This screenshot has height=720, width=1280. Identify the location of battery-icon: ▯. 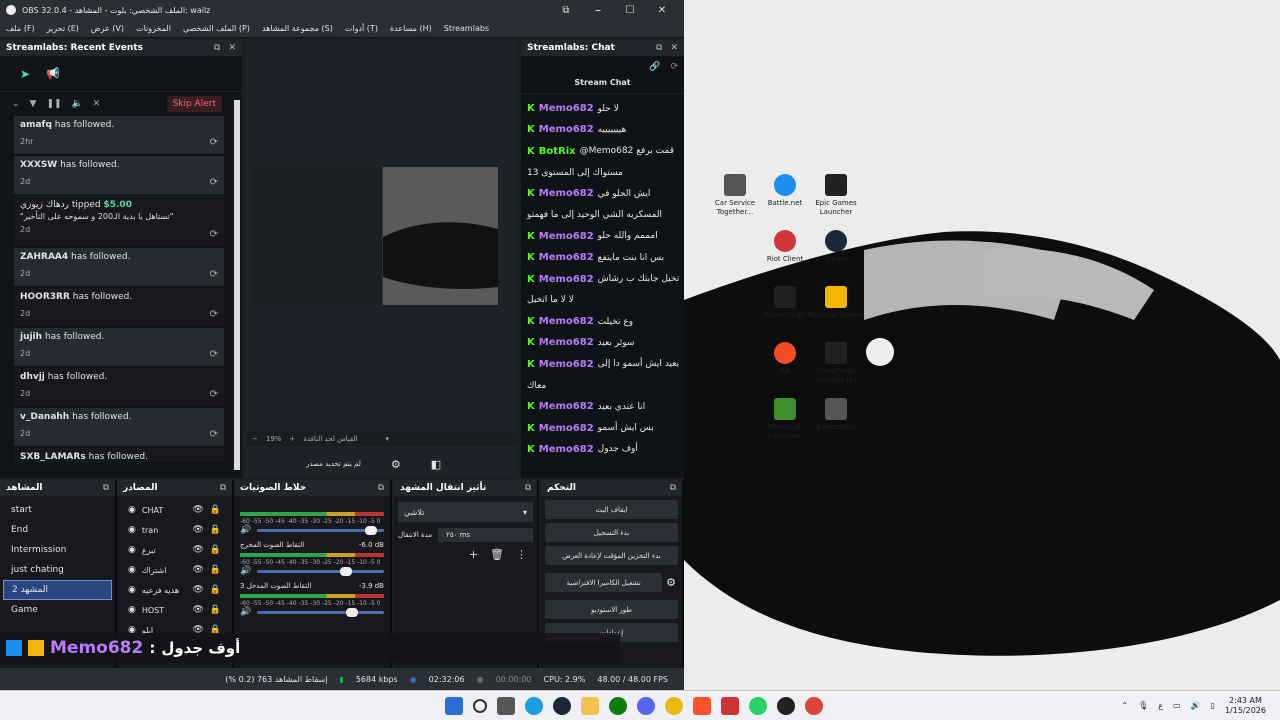
(1213, 705).